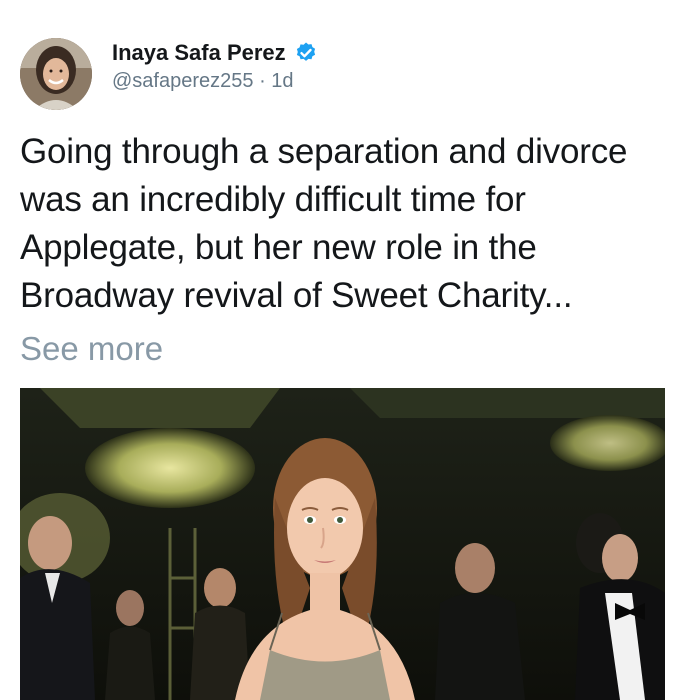 The width and height of the screenshot is (700, 700). What do you see at coordinates (91, 349) in the screenshot?
I see `see-more-link: See more` at bounding box center [91, 349].